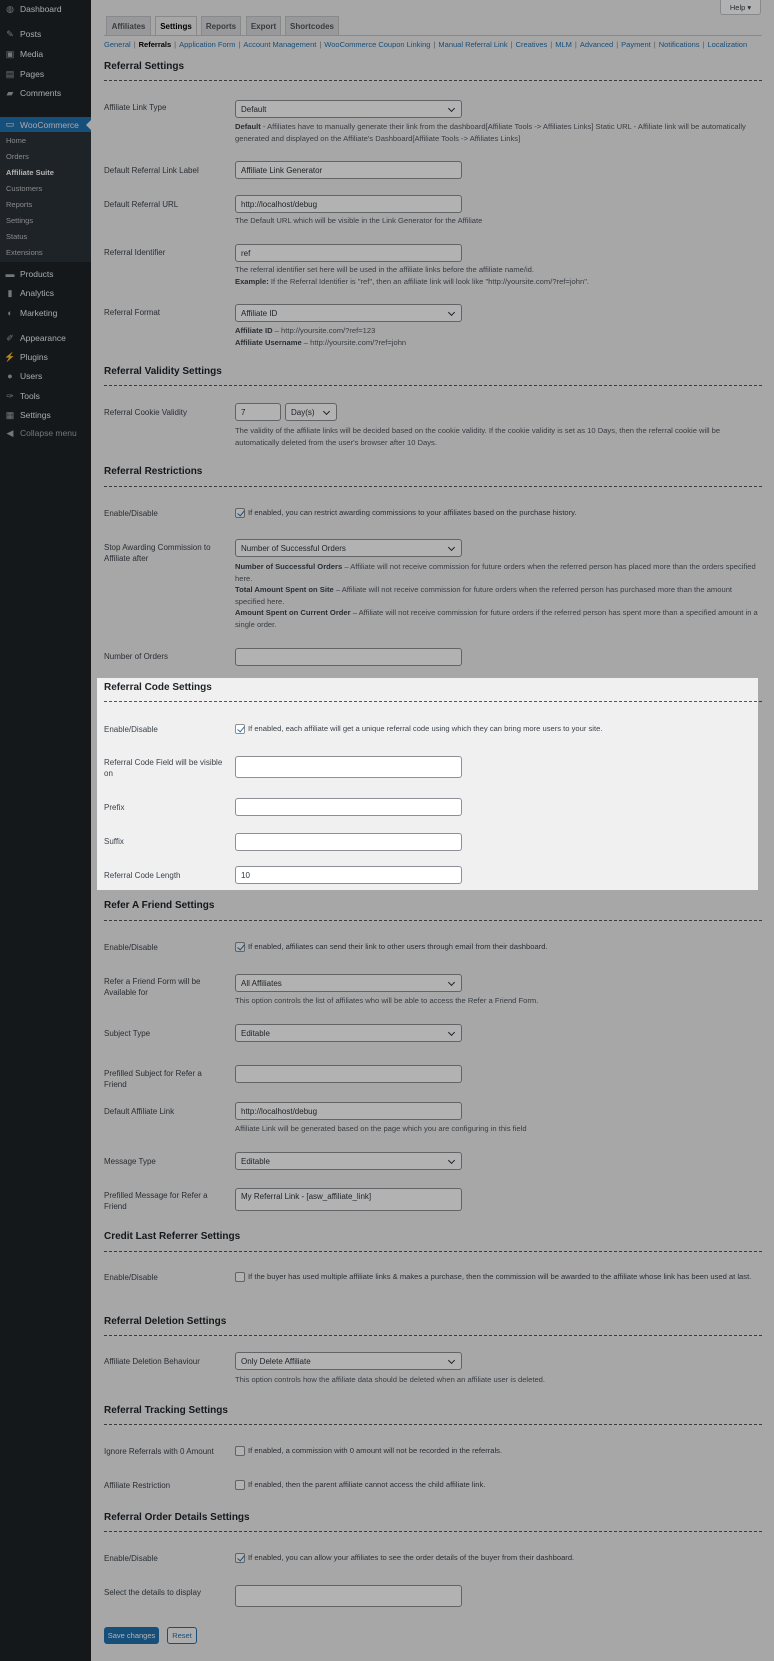 This screenshot has height=1661, width=774. Describe the element at coordinates (24, 252) in the screenshot. I see `submenu-extensions: Extensions` at that location.